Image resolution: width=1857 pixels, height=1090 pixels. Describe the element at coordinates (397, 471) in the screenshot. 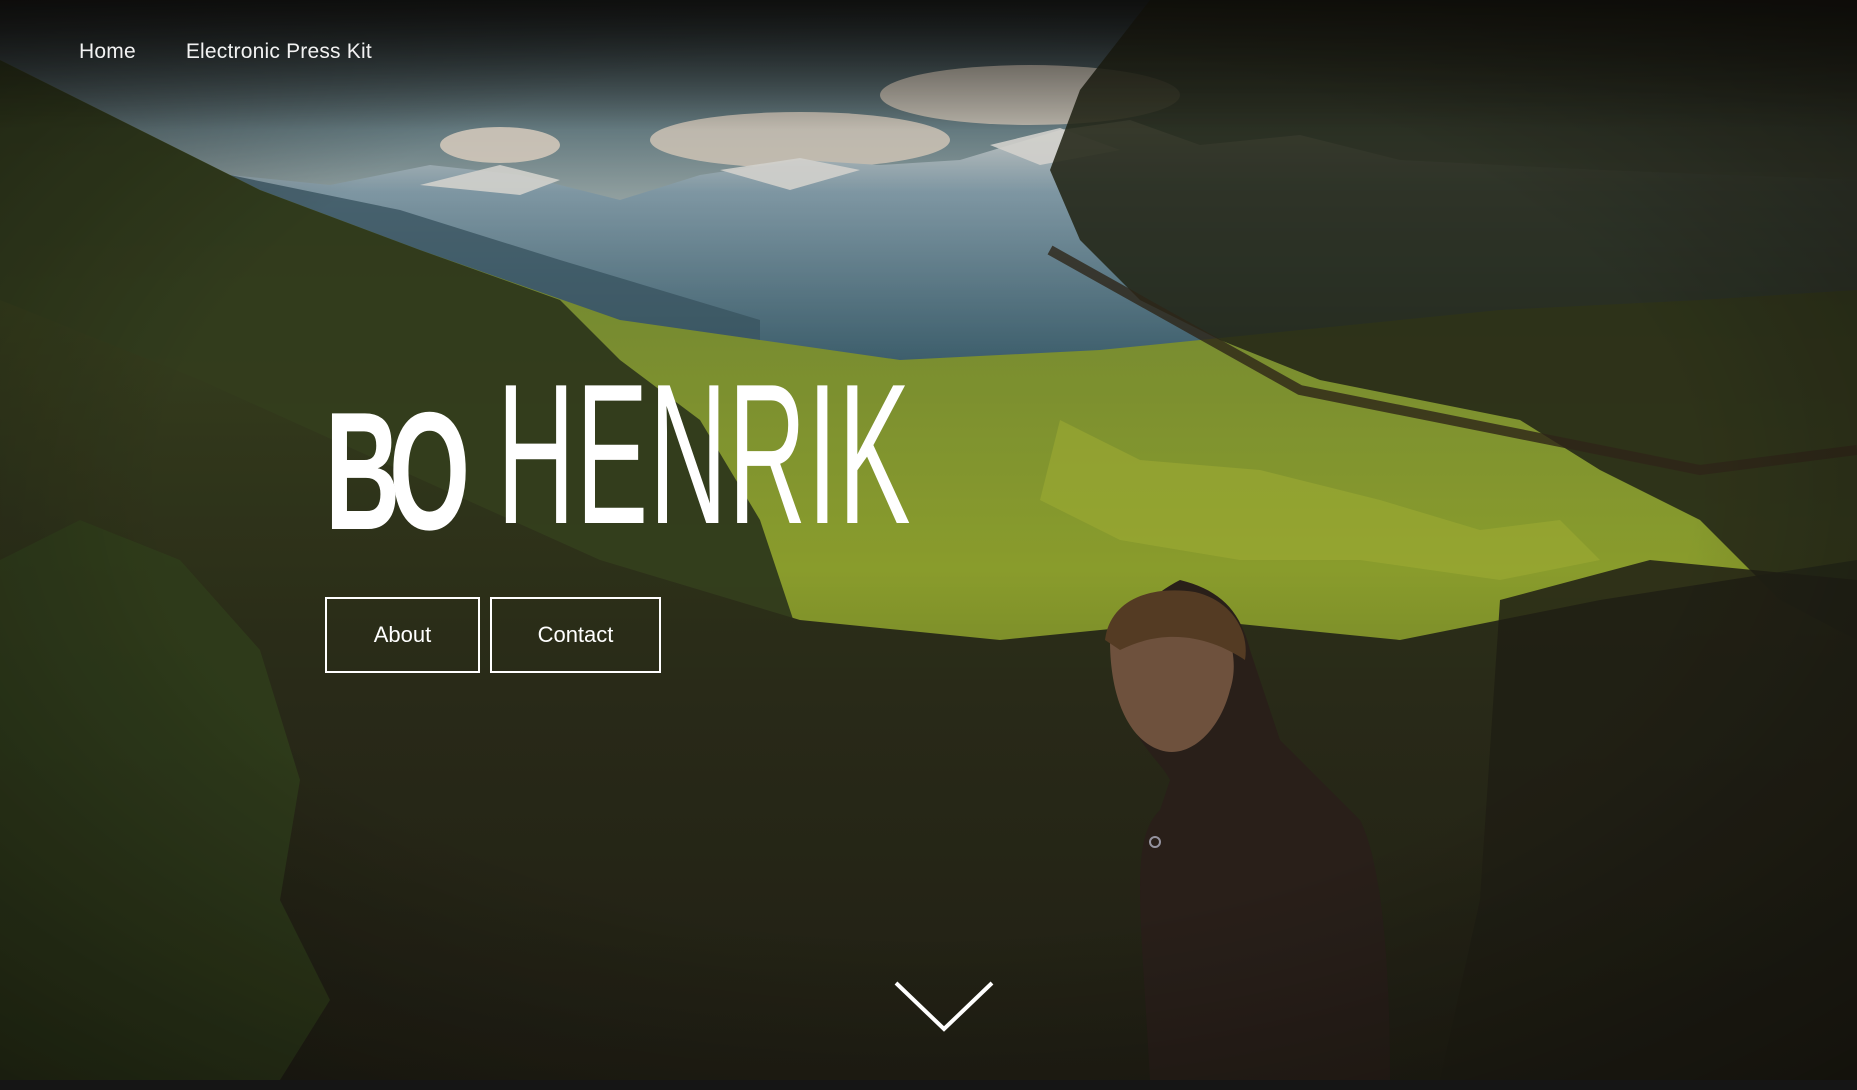

I see `logo-initials: BO` at that location.